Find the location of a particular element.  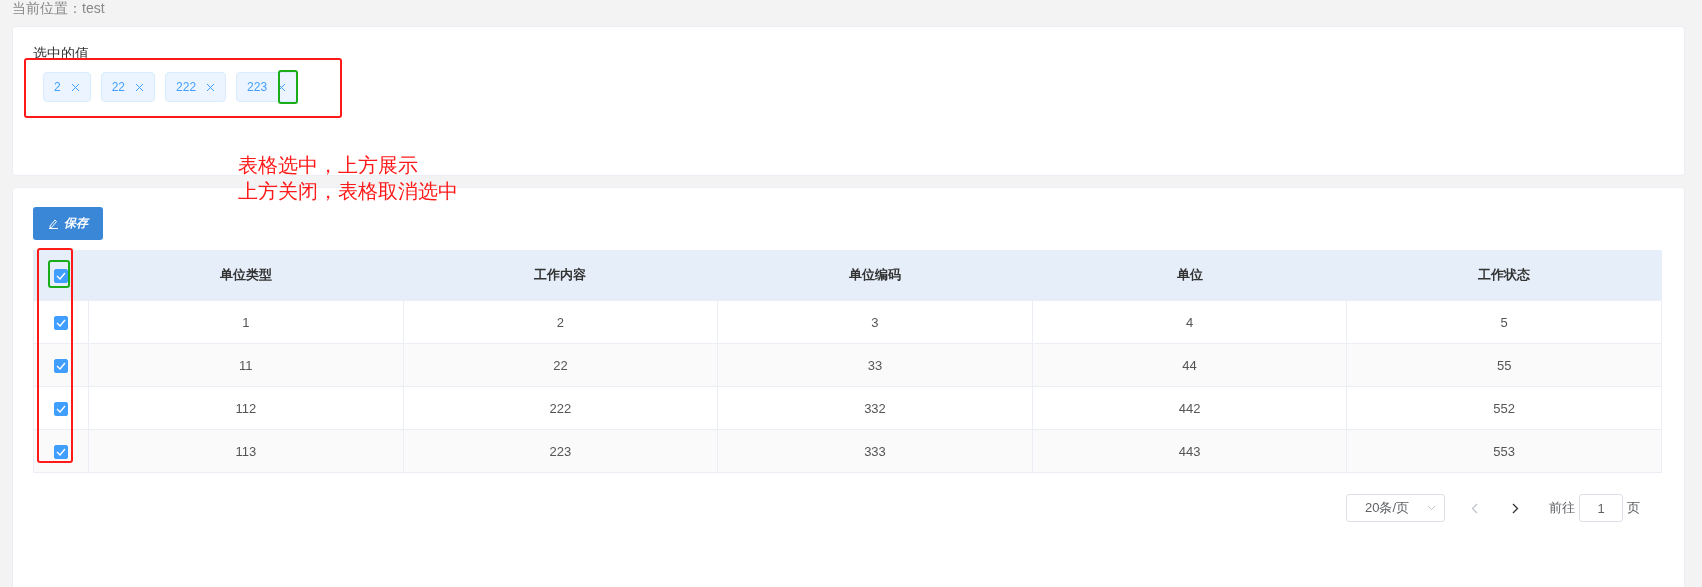

table-cell: 1 is located at coordinates (246, 322).